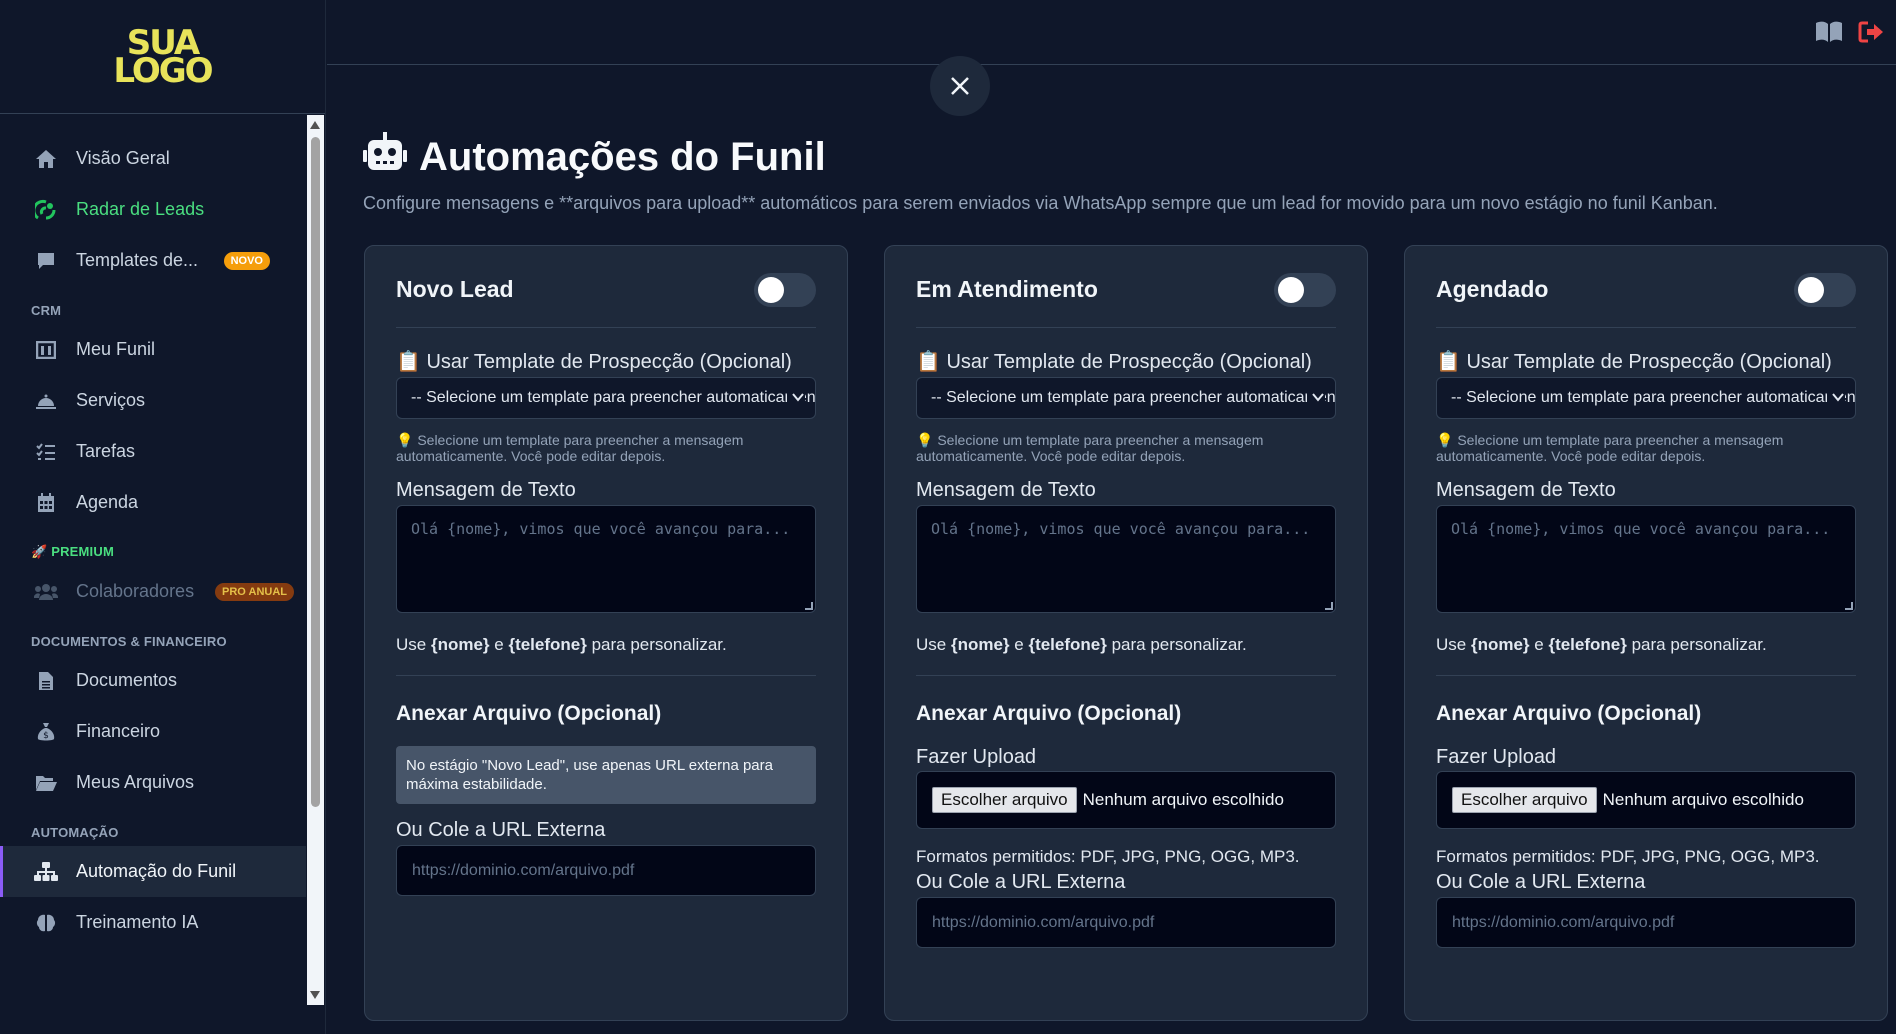 This screenshot has width=1896, height=1034. I want to click on folder-open-icon, so click(46, 783).